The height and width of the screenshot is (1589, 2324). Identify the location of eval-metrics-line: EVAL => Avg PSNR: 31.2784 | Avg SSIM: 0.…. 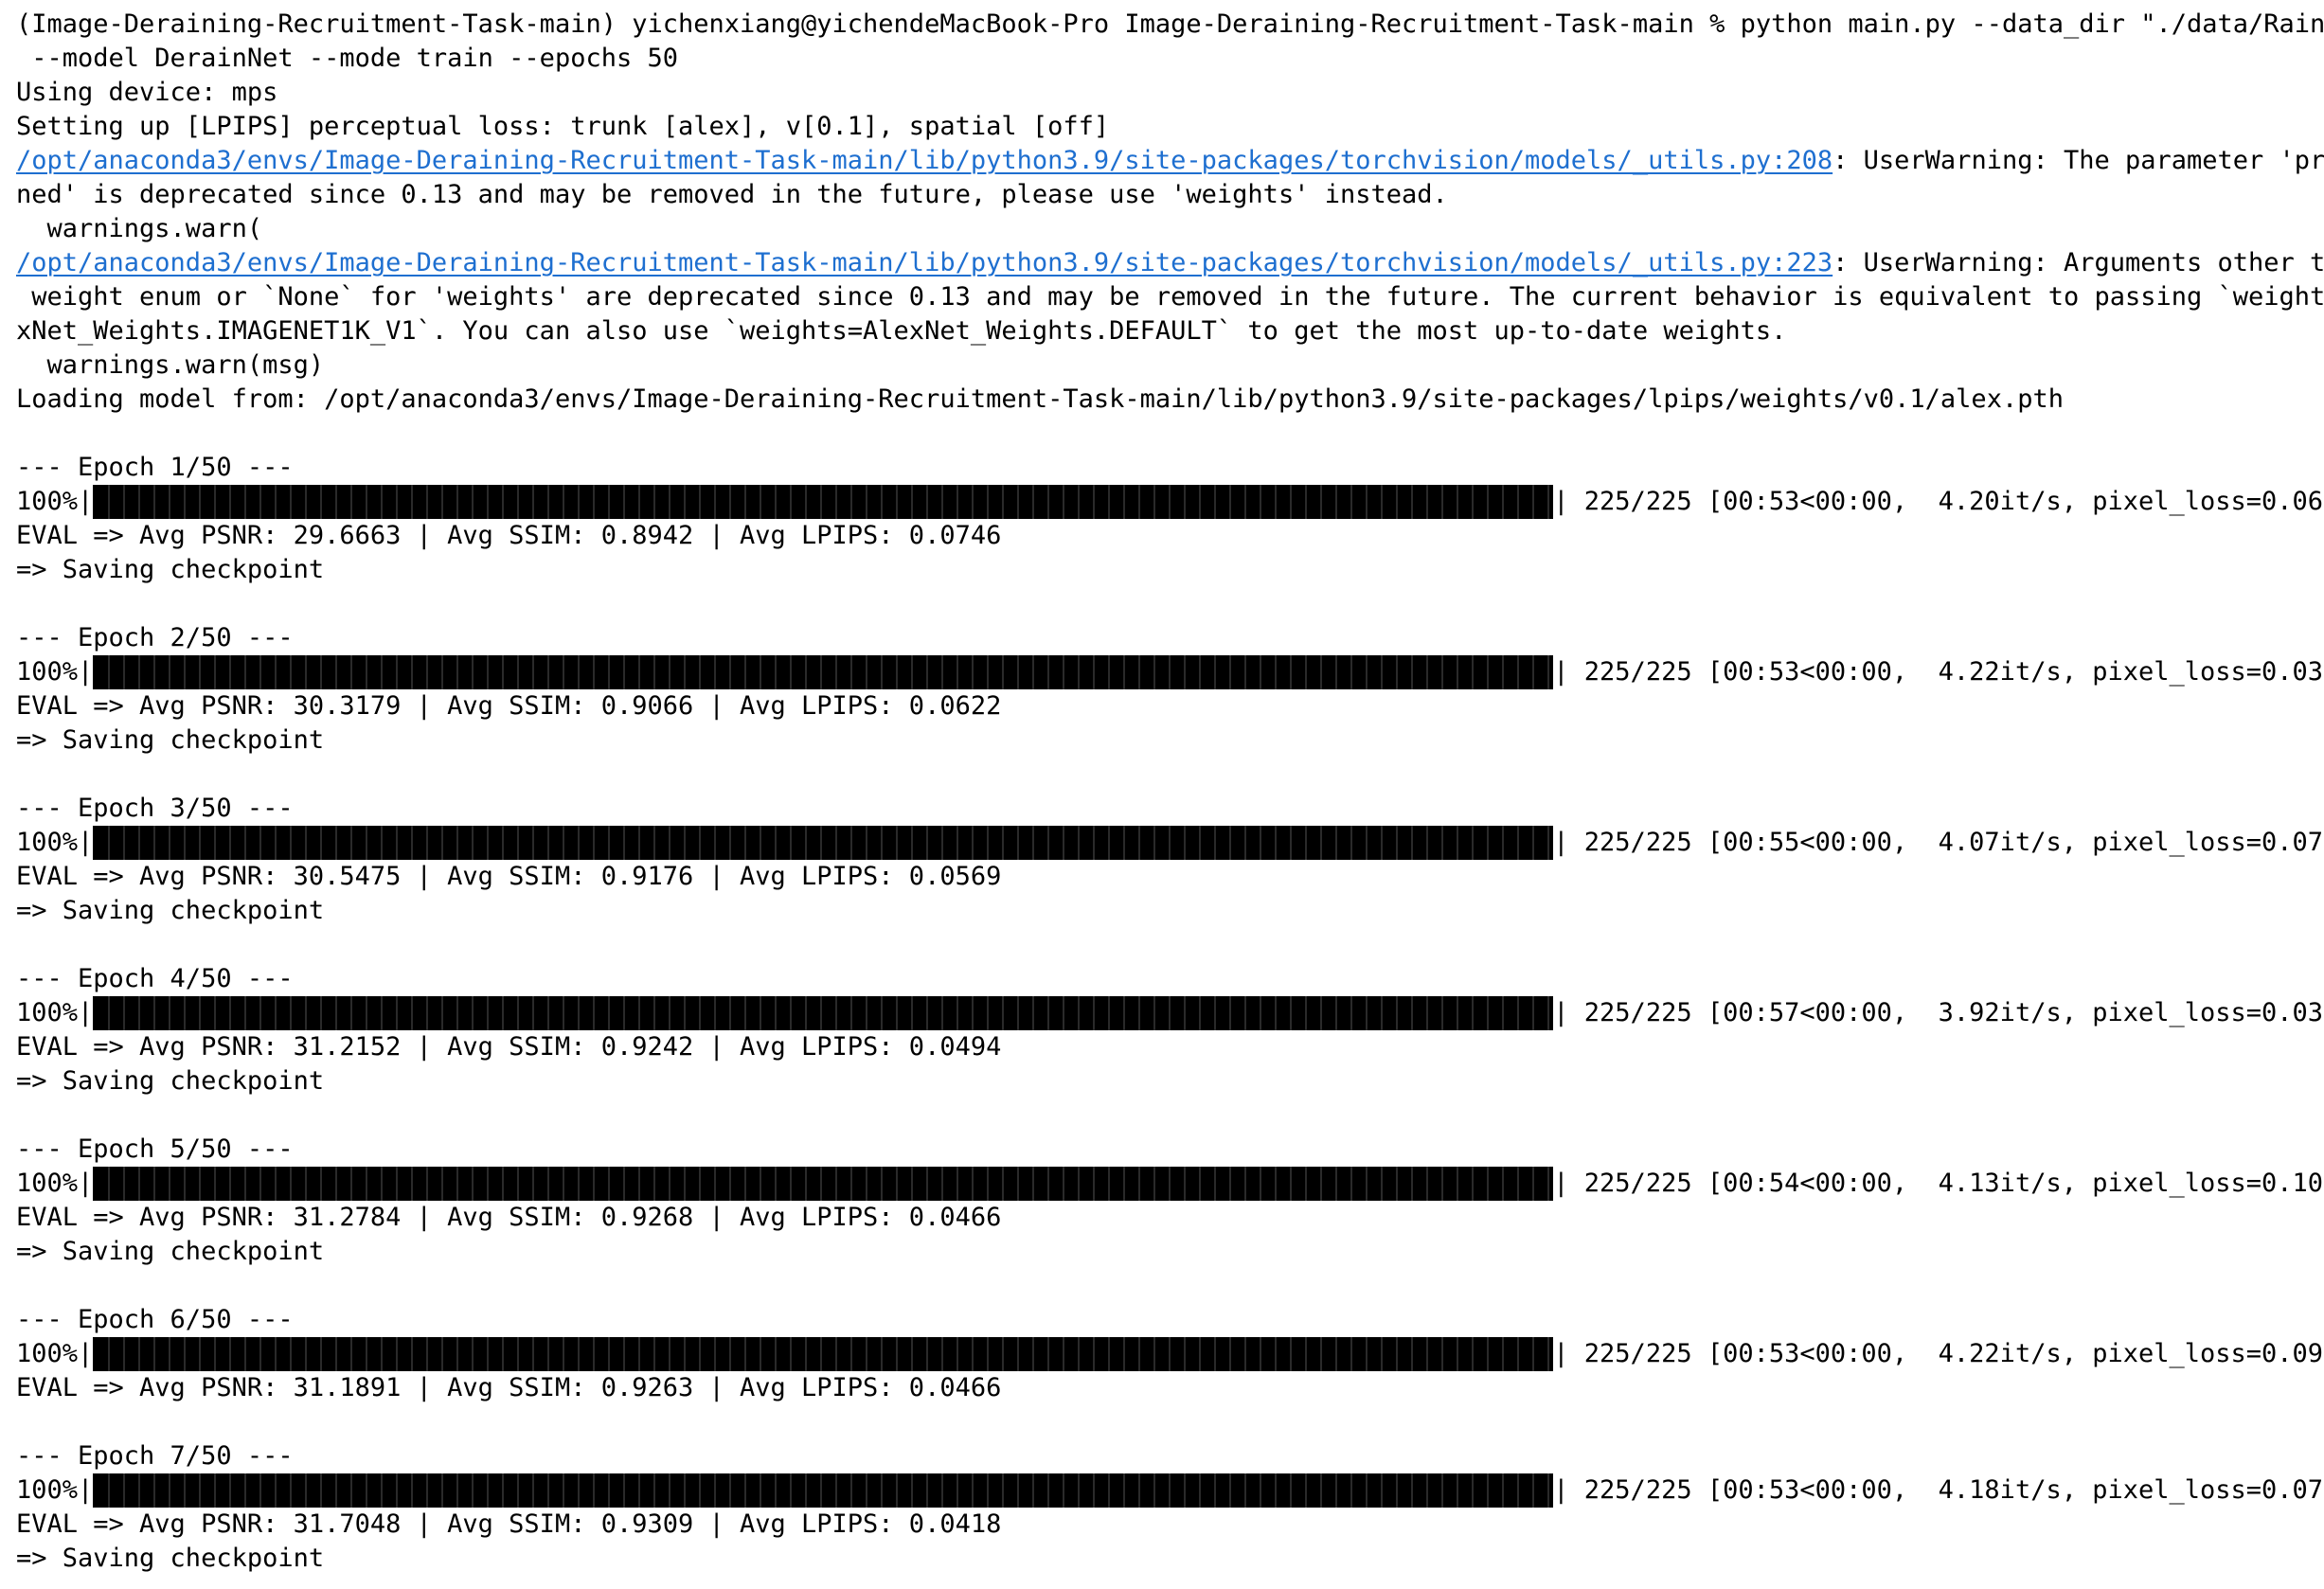
(509, 1217).